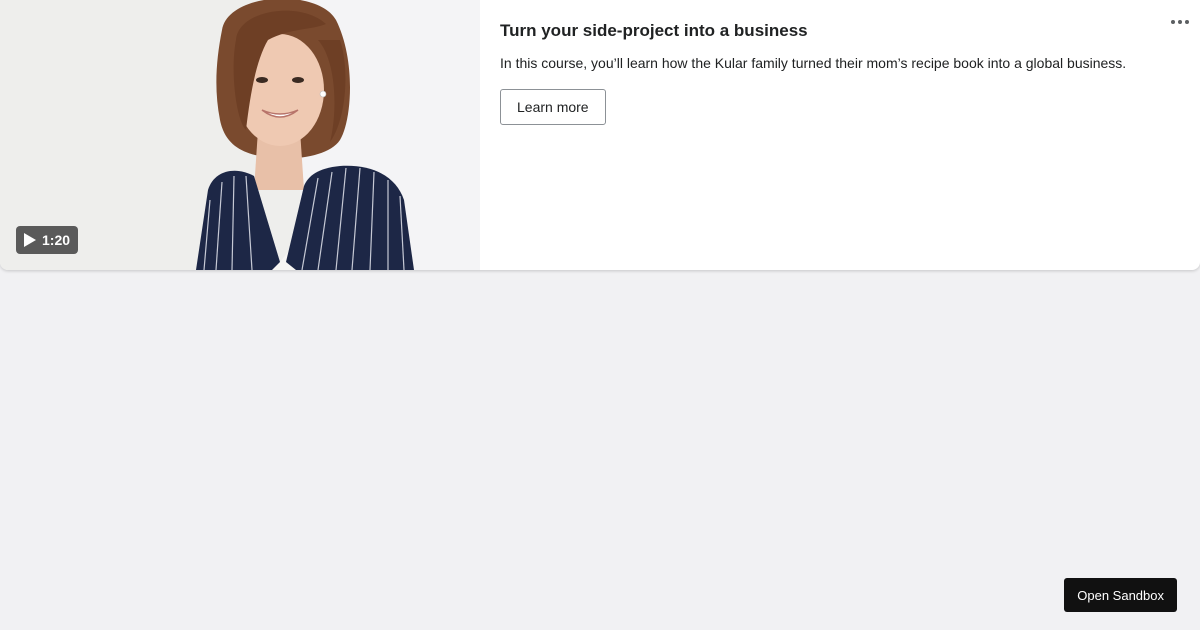 Image resolution: width=1200 pixels, height=630 pixels. I want to click on card-title: Turn your side-project into a business, so click(654, 30).